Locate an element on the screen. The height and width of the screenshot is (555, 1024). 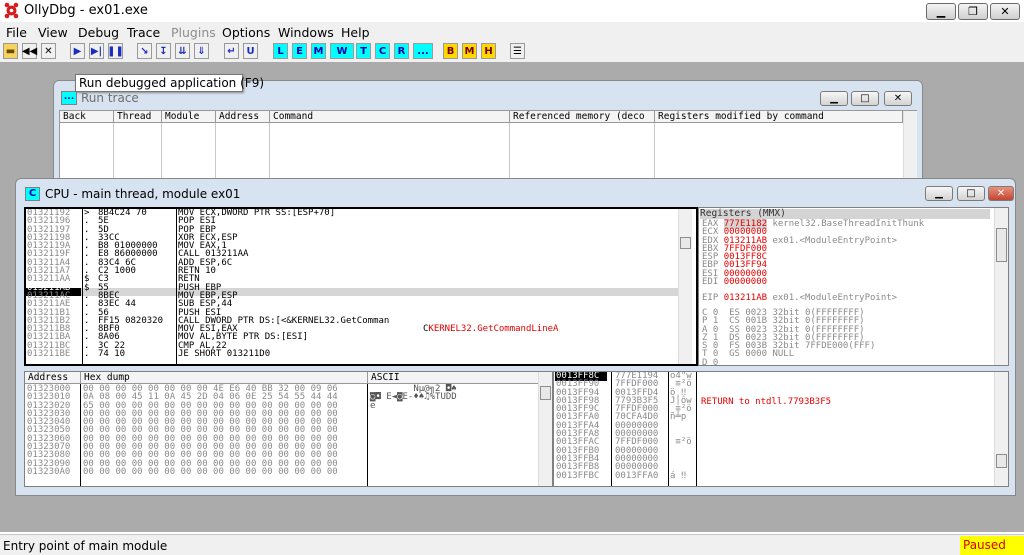
flag-row: T 0 GS 0000 NULL is located at coordinates (748, 354).